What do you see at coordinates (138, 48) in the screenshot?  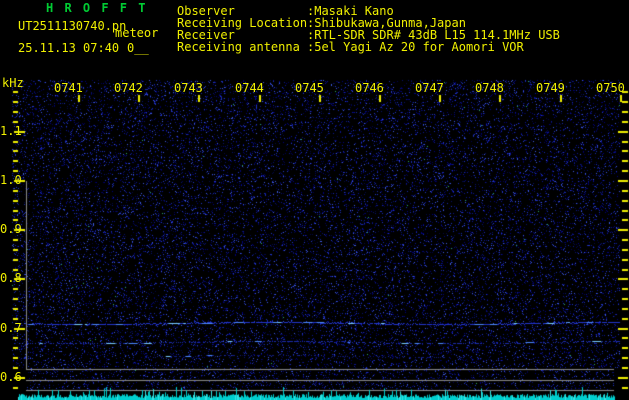 I see `echo-counter: 0__` at bounding box center [138, 48].